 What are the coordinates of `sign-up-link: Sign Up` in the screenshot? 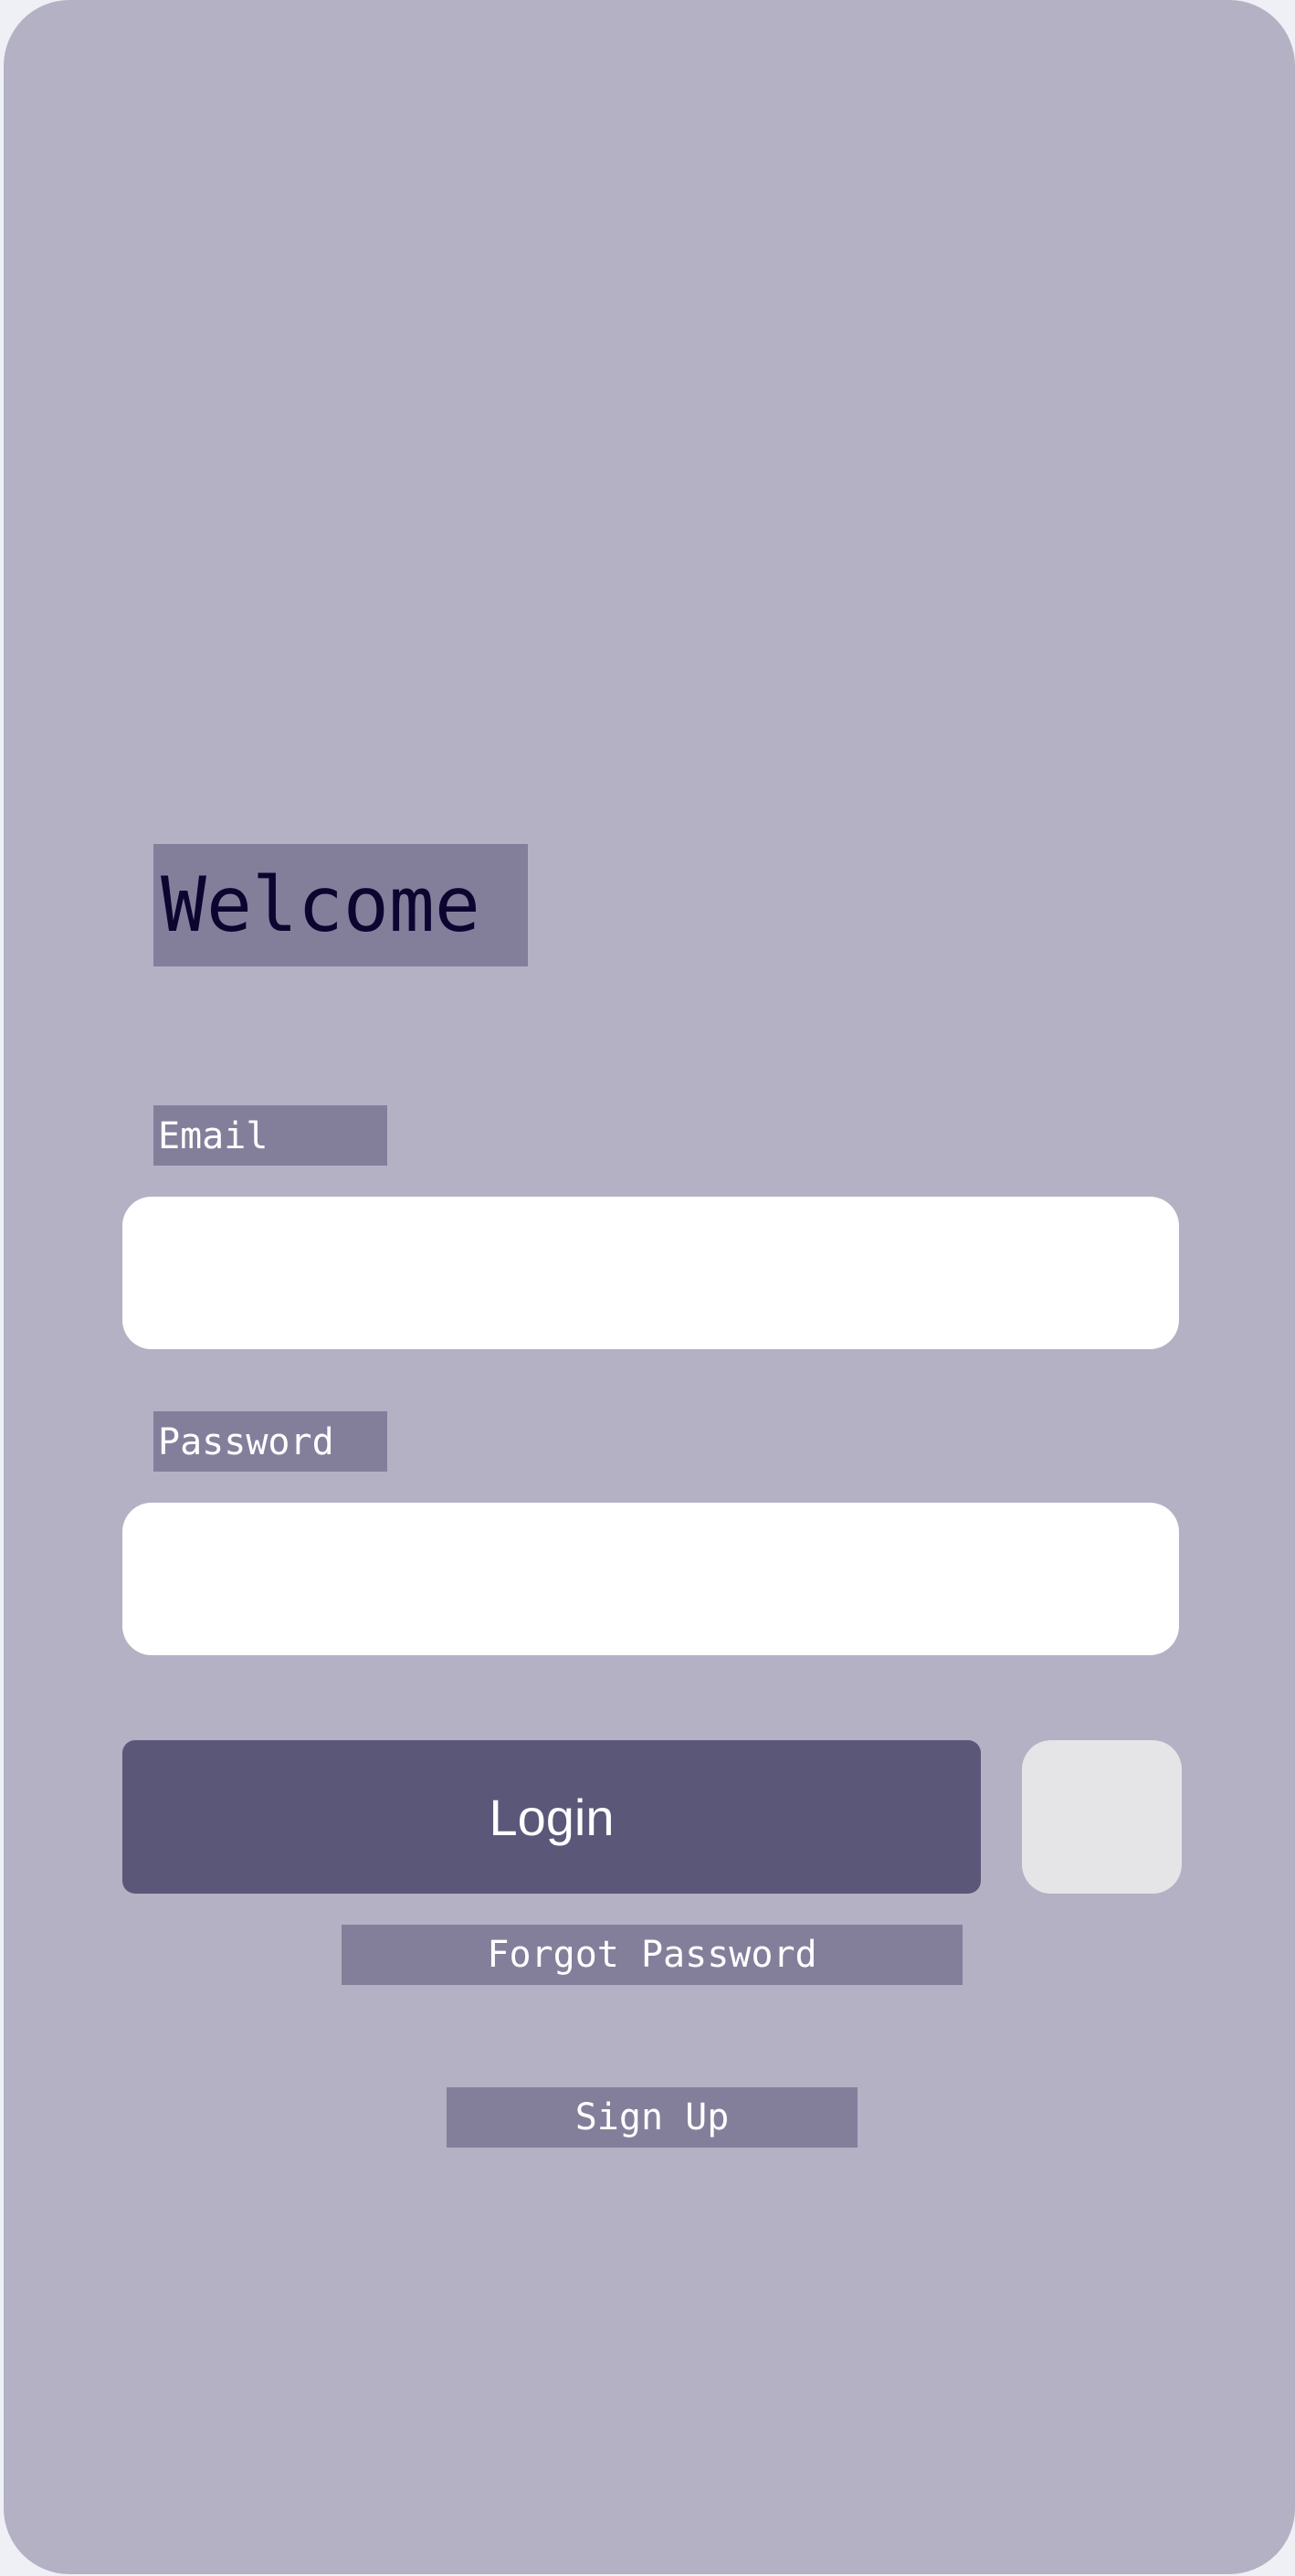 It's located at (652, 2117).